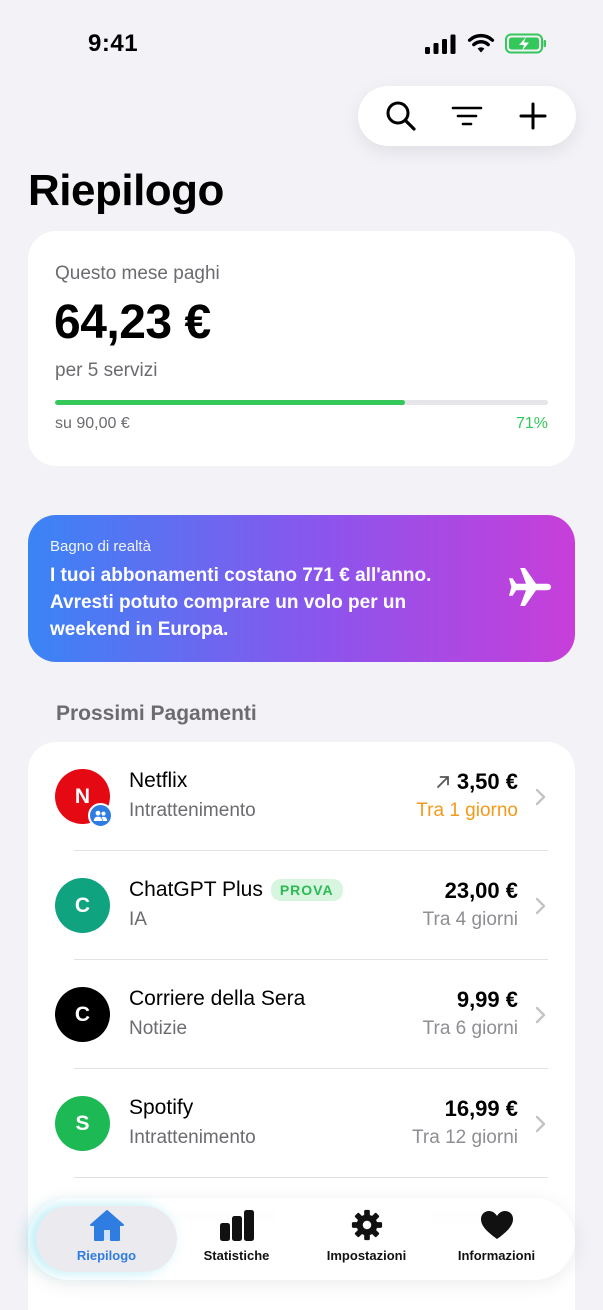  Describe the element at coordinates (487, 999) in the screenshot. I see `payment-amount: 9,99 €` at that location.